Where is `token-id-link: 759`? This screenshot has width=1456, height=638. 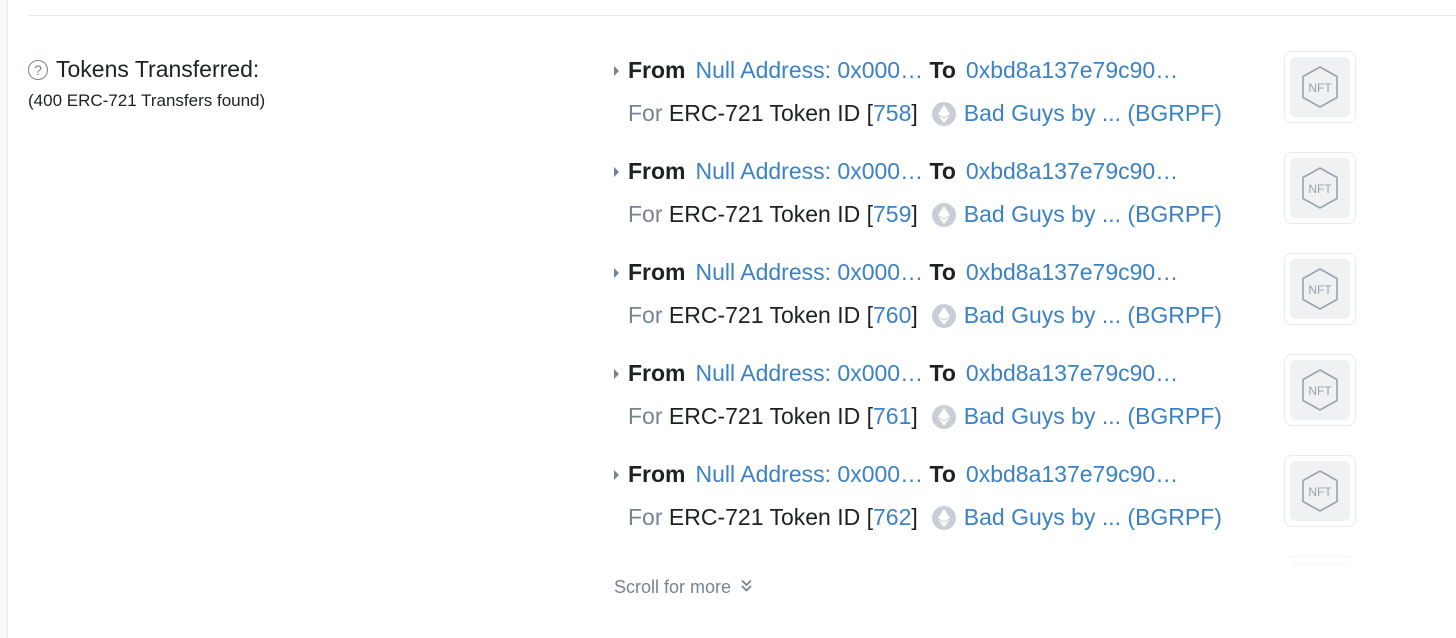 token-id-link: 759 is located at coordinates (892, 214).